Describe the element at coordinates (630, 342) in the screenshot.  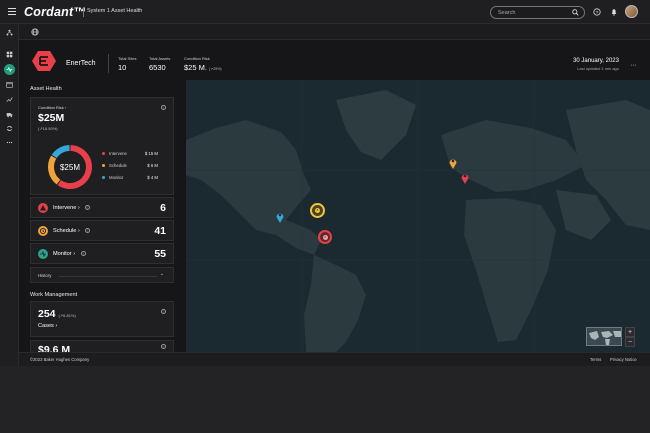
I see `zoom-out-button: −` at that location.